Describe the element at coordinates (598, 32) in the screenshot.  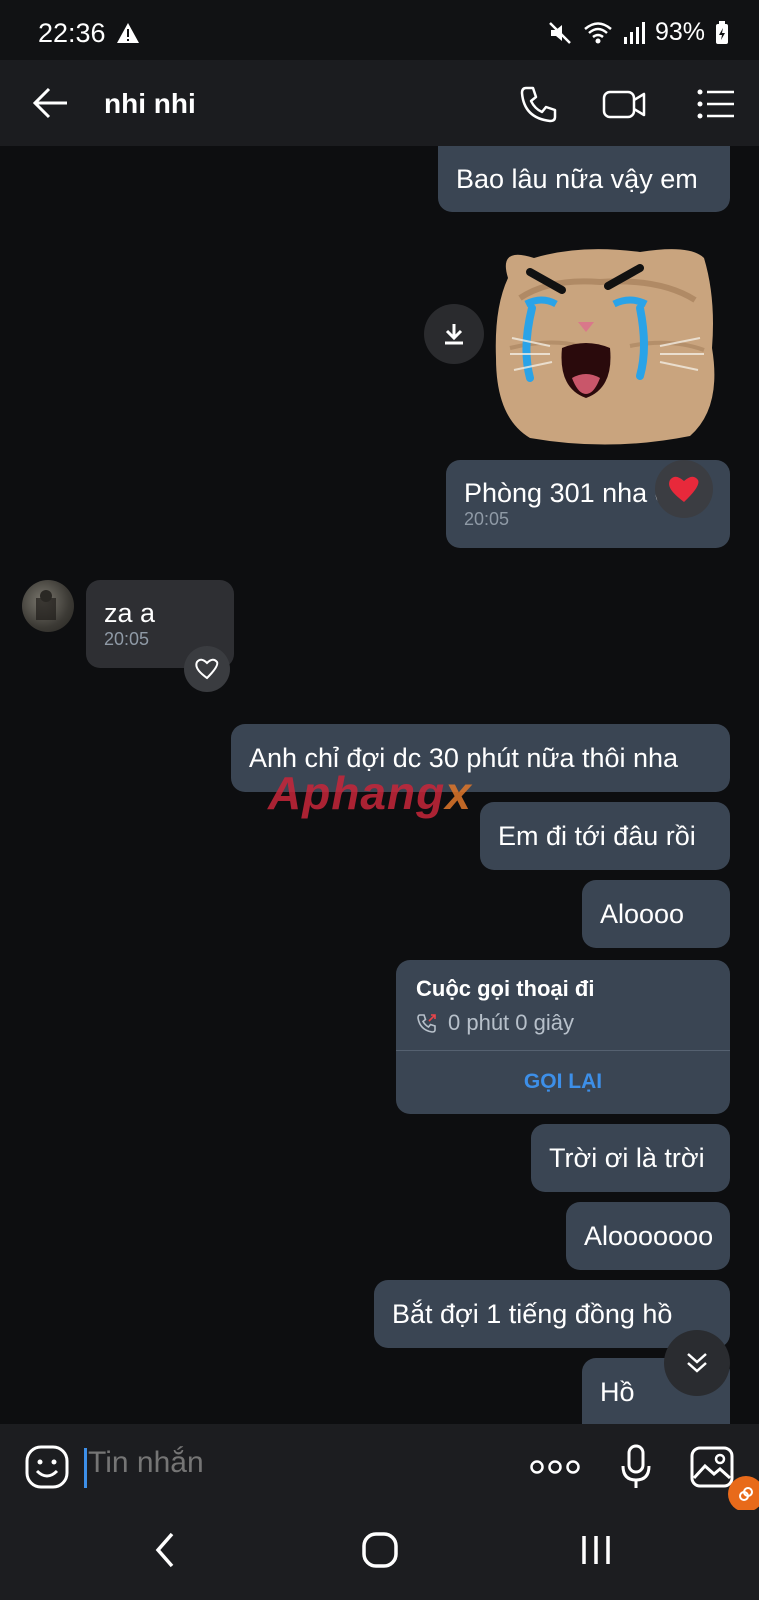
I see `wifi-icon` at that location.